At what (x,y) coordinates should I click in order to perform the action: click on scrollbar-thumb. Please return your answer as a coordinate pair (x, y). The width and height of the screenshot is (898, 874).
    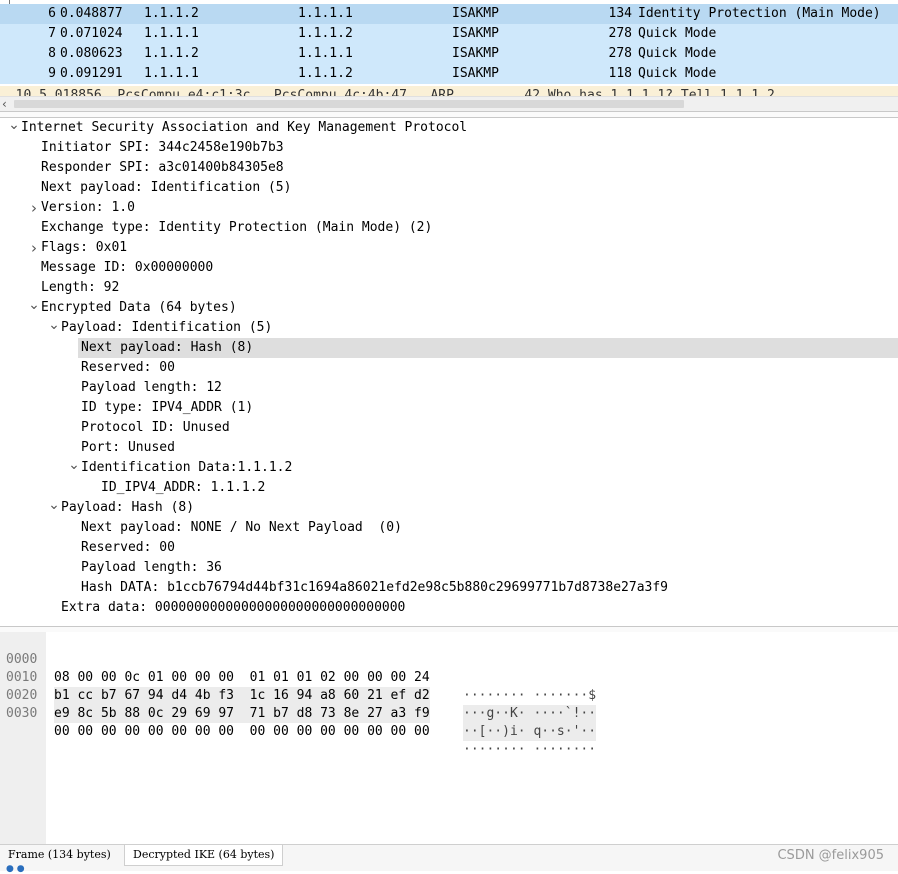
    Looking at the image, I should click on (349, 104).